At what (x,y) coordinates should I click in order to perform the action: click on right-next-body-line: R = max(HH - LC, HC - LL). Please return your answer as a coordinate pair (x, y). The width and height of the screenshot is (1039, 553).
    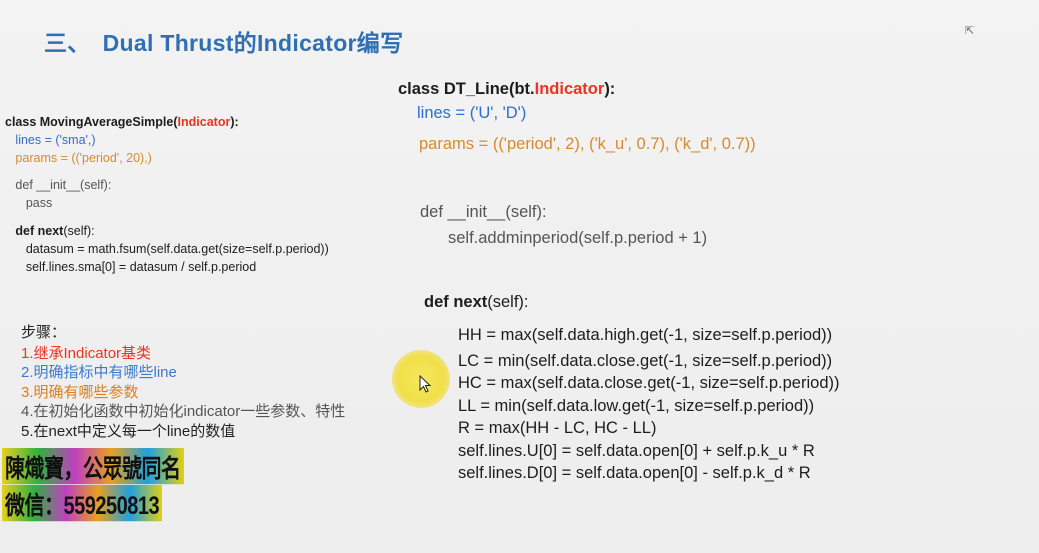
    Looking at the image, I should click on (557, 428).